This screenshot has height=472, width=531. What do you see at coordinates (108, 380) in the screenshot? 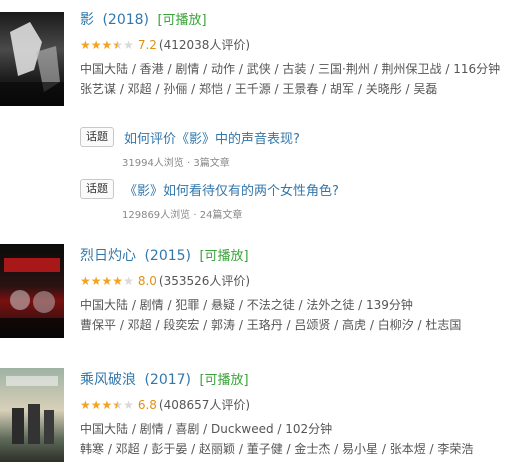
I see `movie-title-link: 乘风破浪` at bounding box center [108, 380].